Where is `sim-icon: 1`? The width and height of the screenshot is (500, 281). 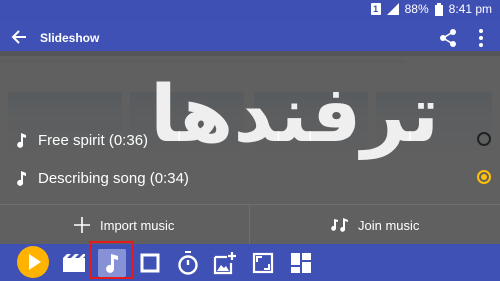 sim-icon: 1 is located at coordinates (375, 9).